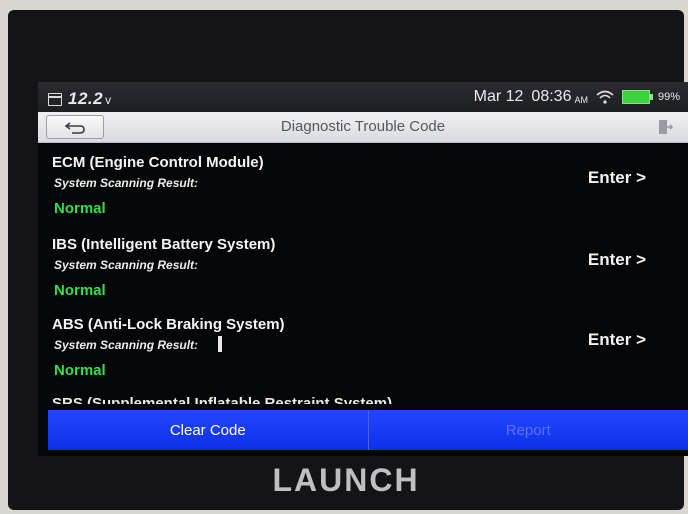 This screenshot has width=688, height=514. Describe the element at coordinates (668, 97) in the screenshot. I see `battery-percent: 99%` at that location.